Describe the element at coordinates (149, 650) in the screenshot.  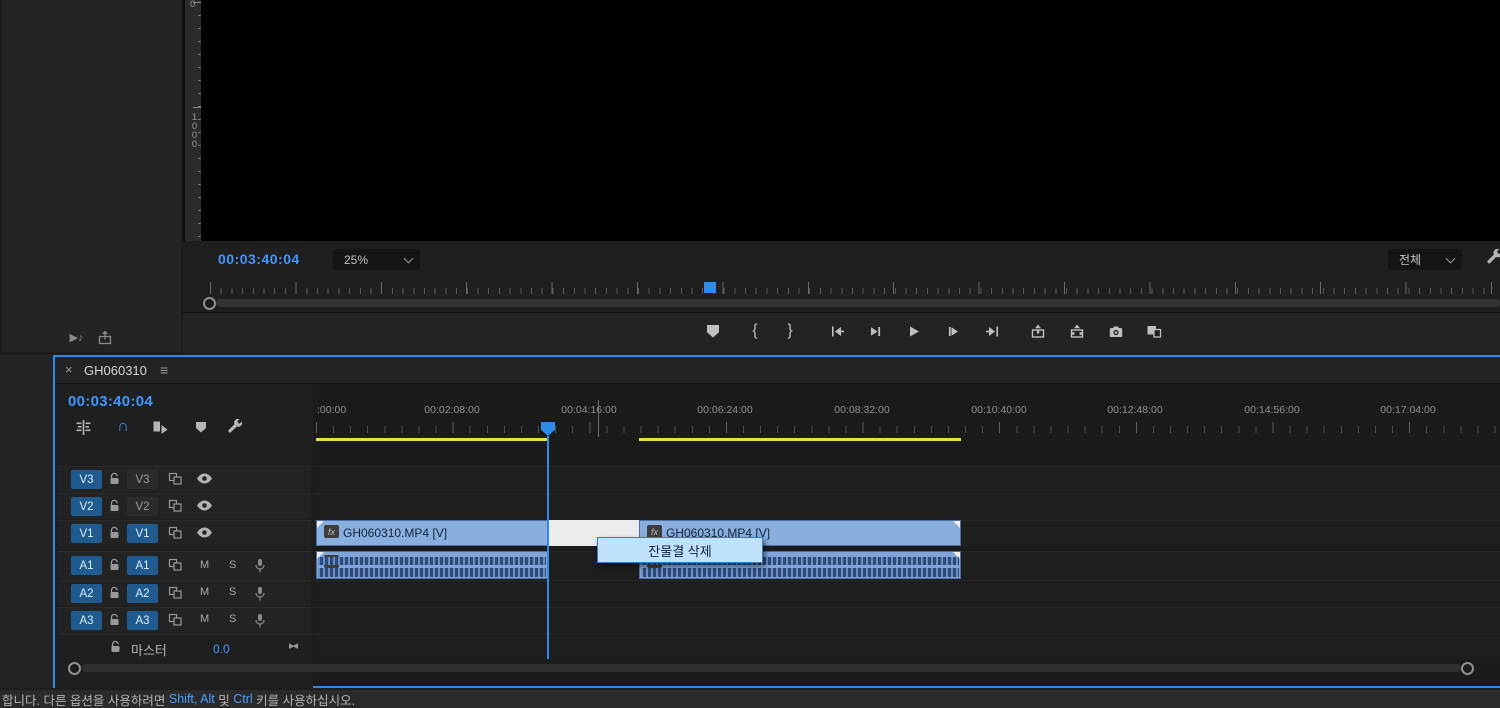
I see `master-track-label: 마스터` at that location.